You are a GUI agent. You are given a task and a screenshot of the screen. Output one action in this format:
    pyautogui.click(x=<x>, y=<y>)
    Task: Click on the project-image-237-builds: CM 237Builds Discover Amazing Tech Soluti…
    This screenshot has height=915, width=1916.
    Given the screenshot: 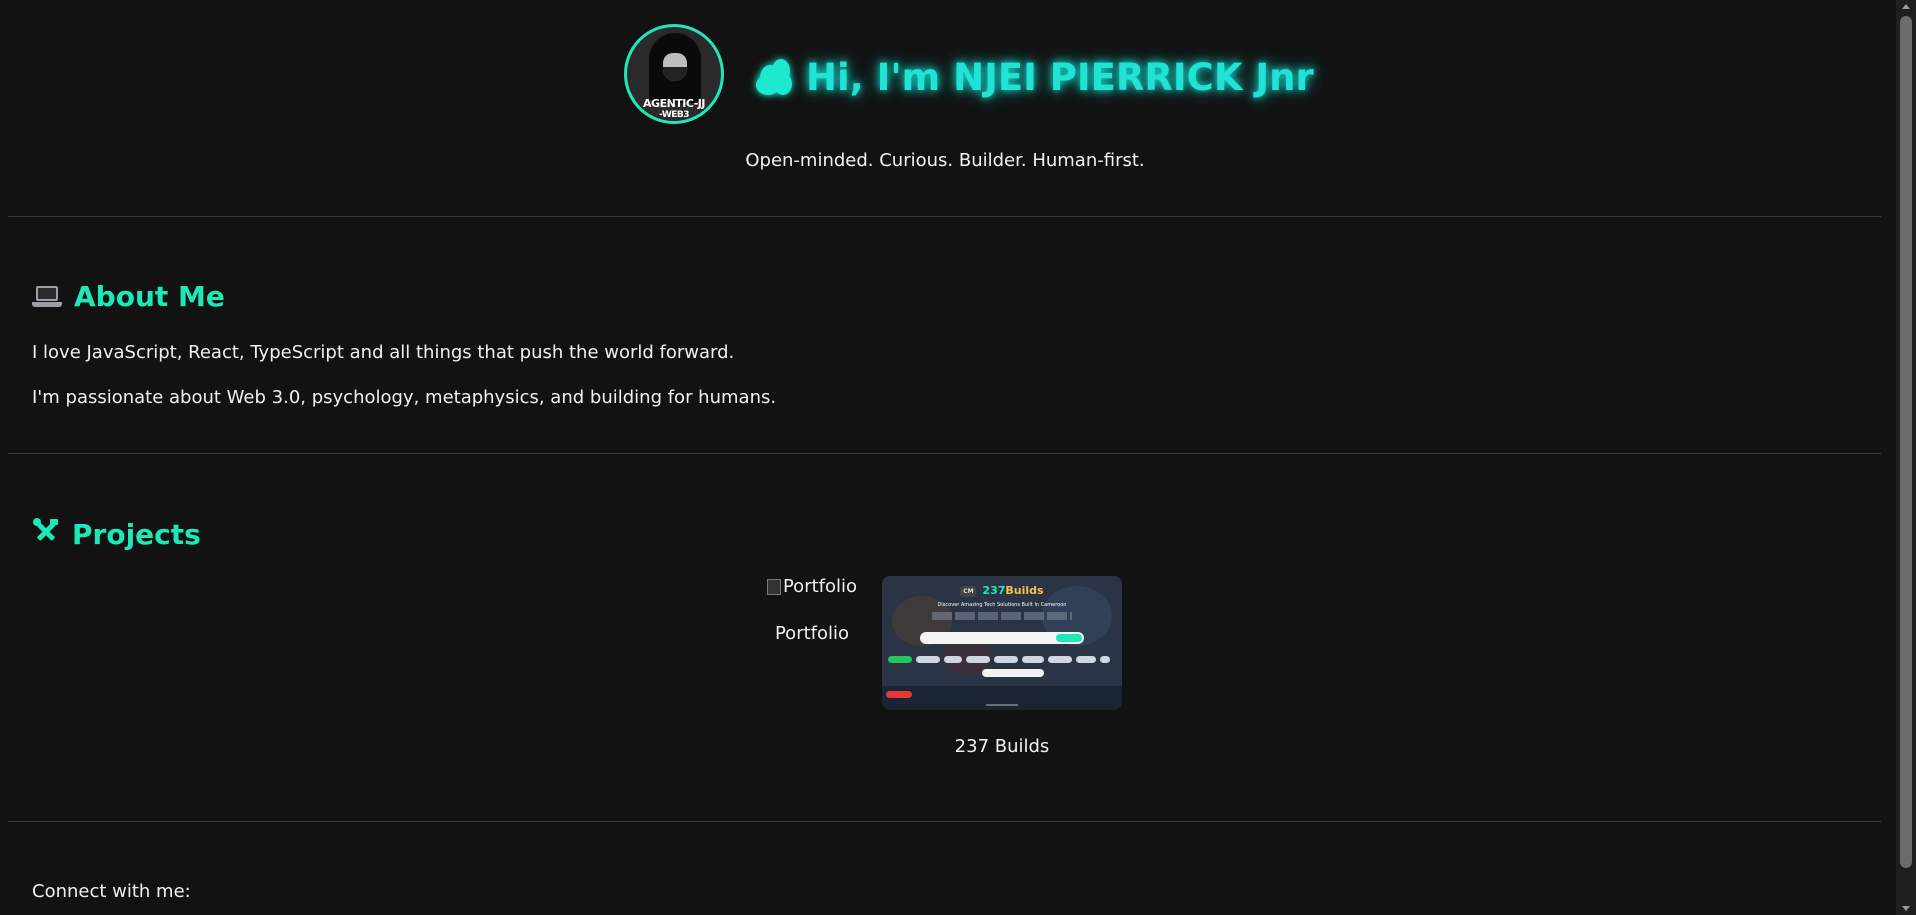 What is the action you would take?
    pyautogui.click(x=1002, y=643)
    